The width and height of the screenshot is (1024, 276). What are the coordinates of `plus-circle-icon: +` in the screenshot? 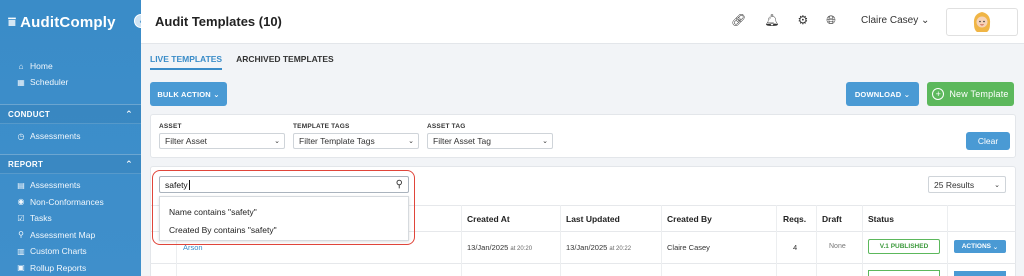 It's located at (938, 94).